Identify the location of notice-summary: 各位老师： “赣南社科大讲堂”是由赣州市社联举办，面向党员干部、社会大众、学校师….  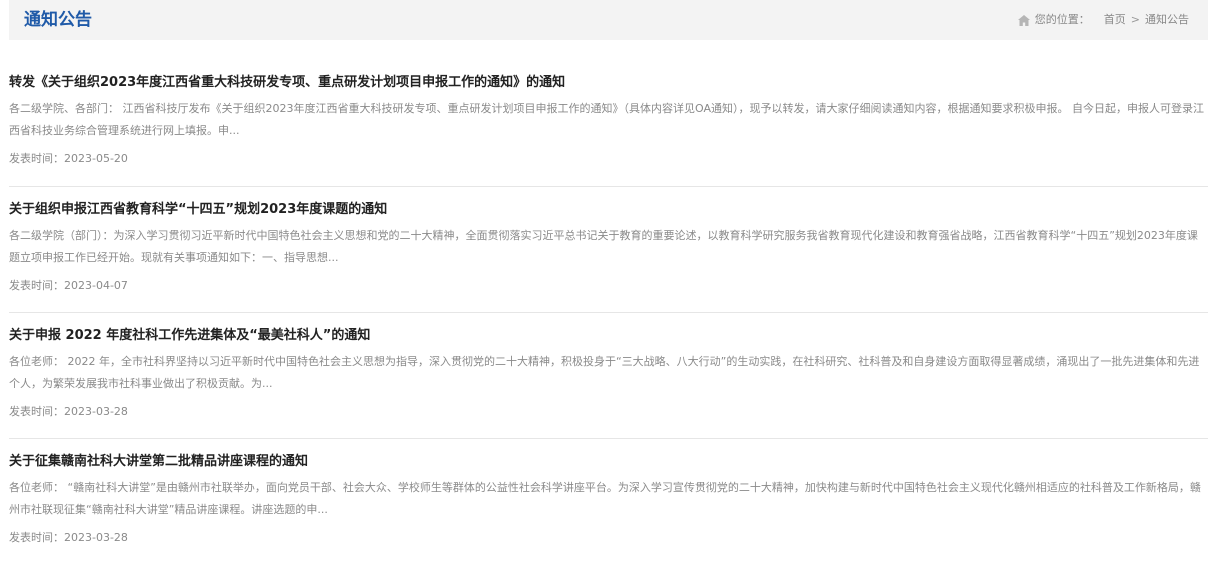
(605, 498).